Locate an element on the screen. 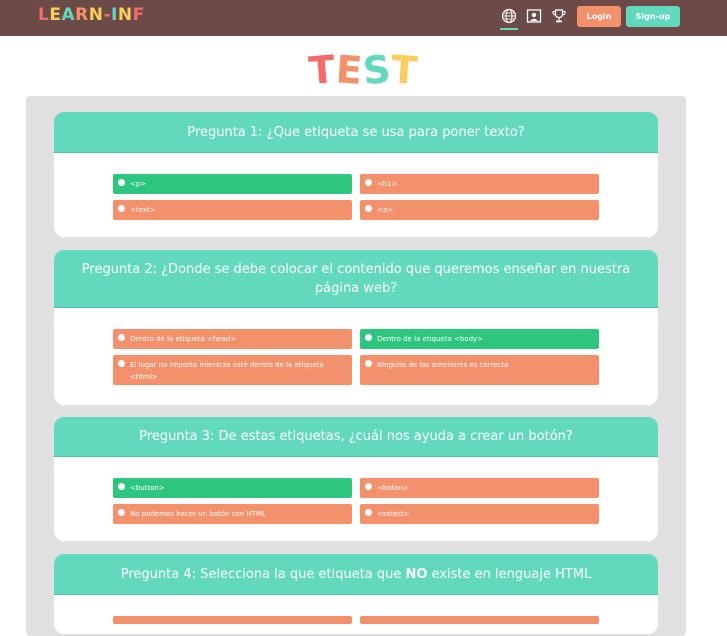  answer-label: <a> is located at coordinates (385, 210).